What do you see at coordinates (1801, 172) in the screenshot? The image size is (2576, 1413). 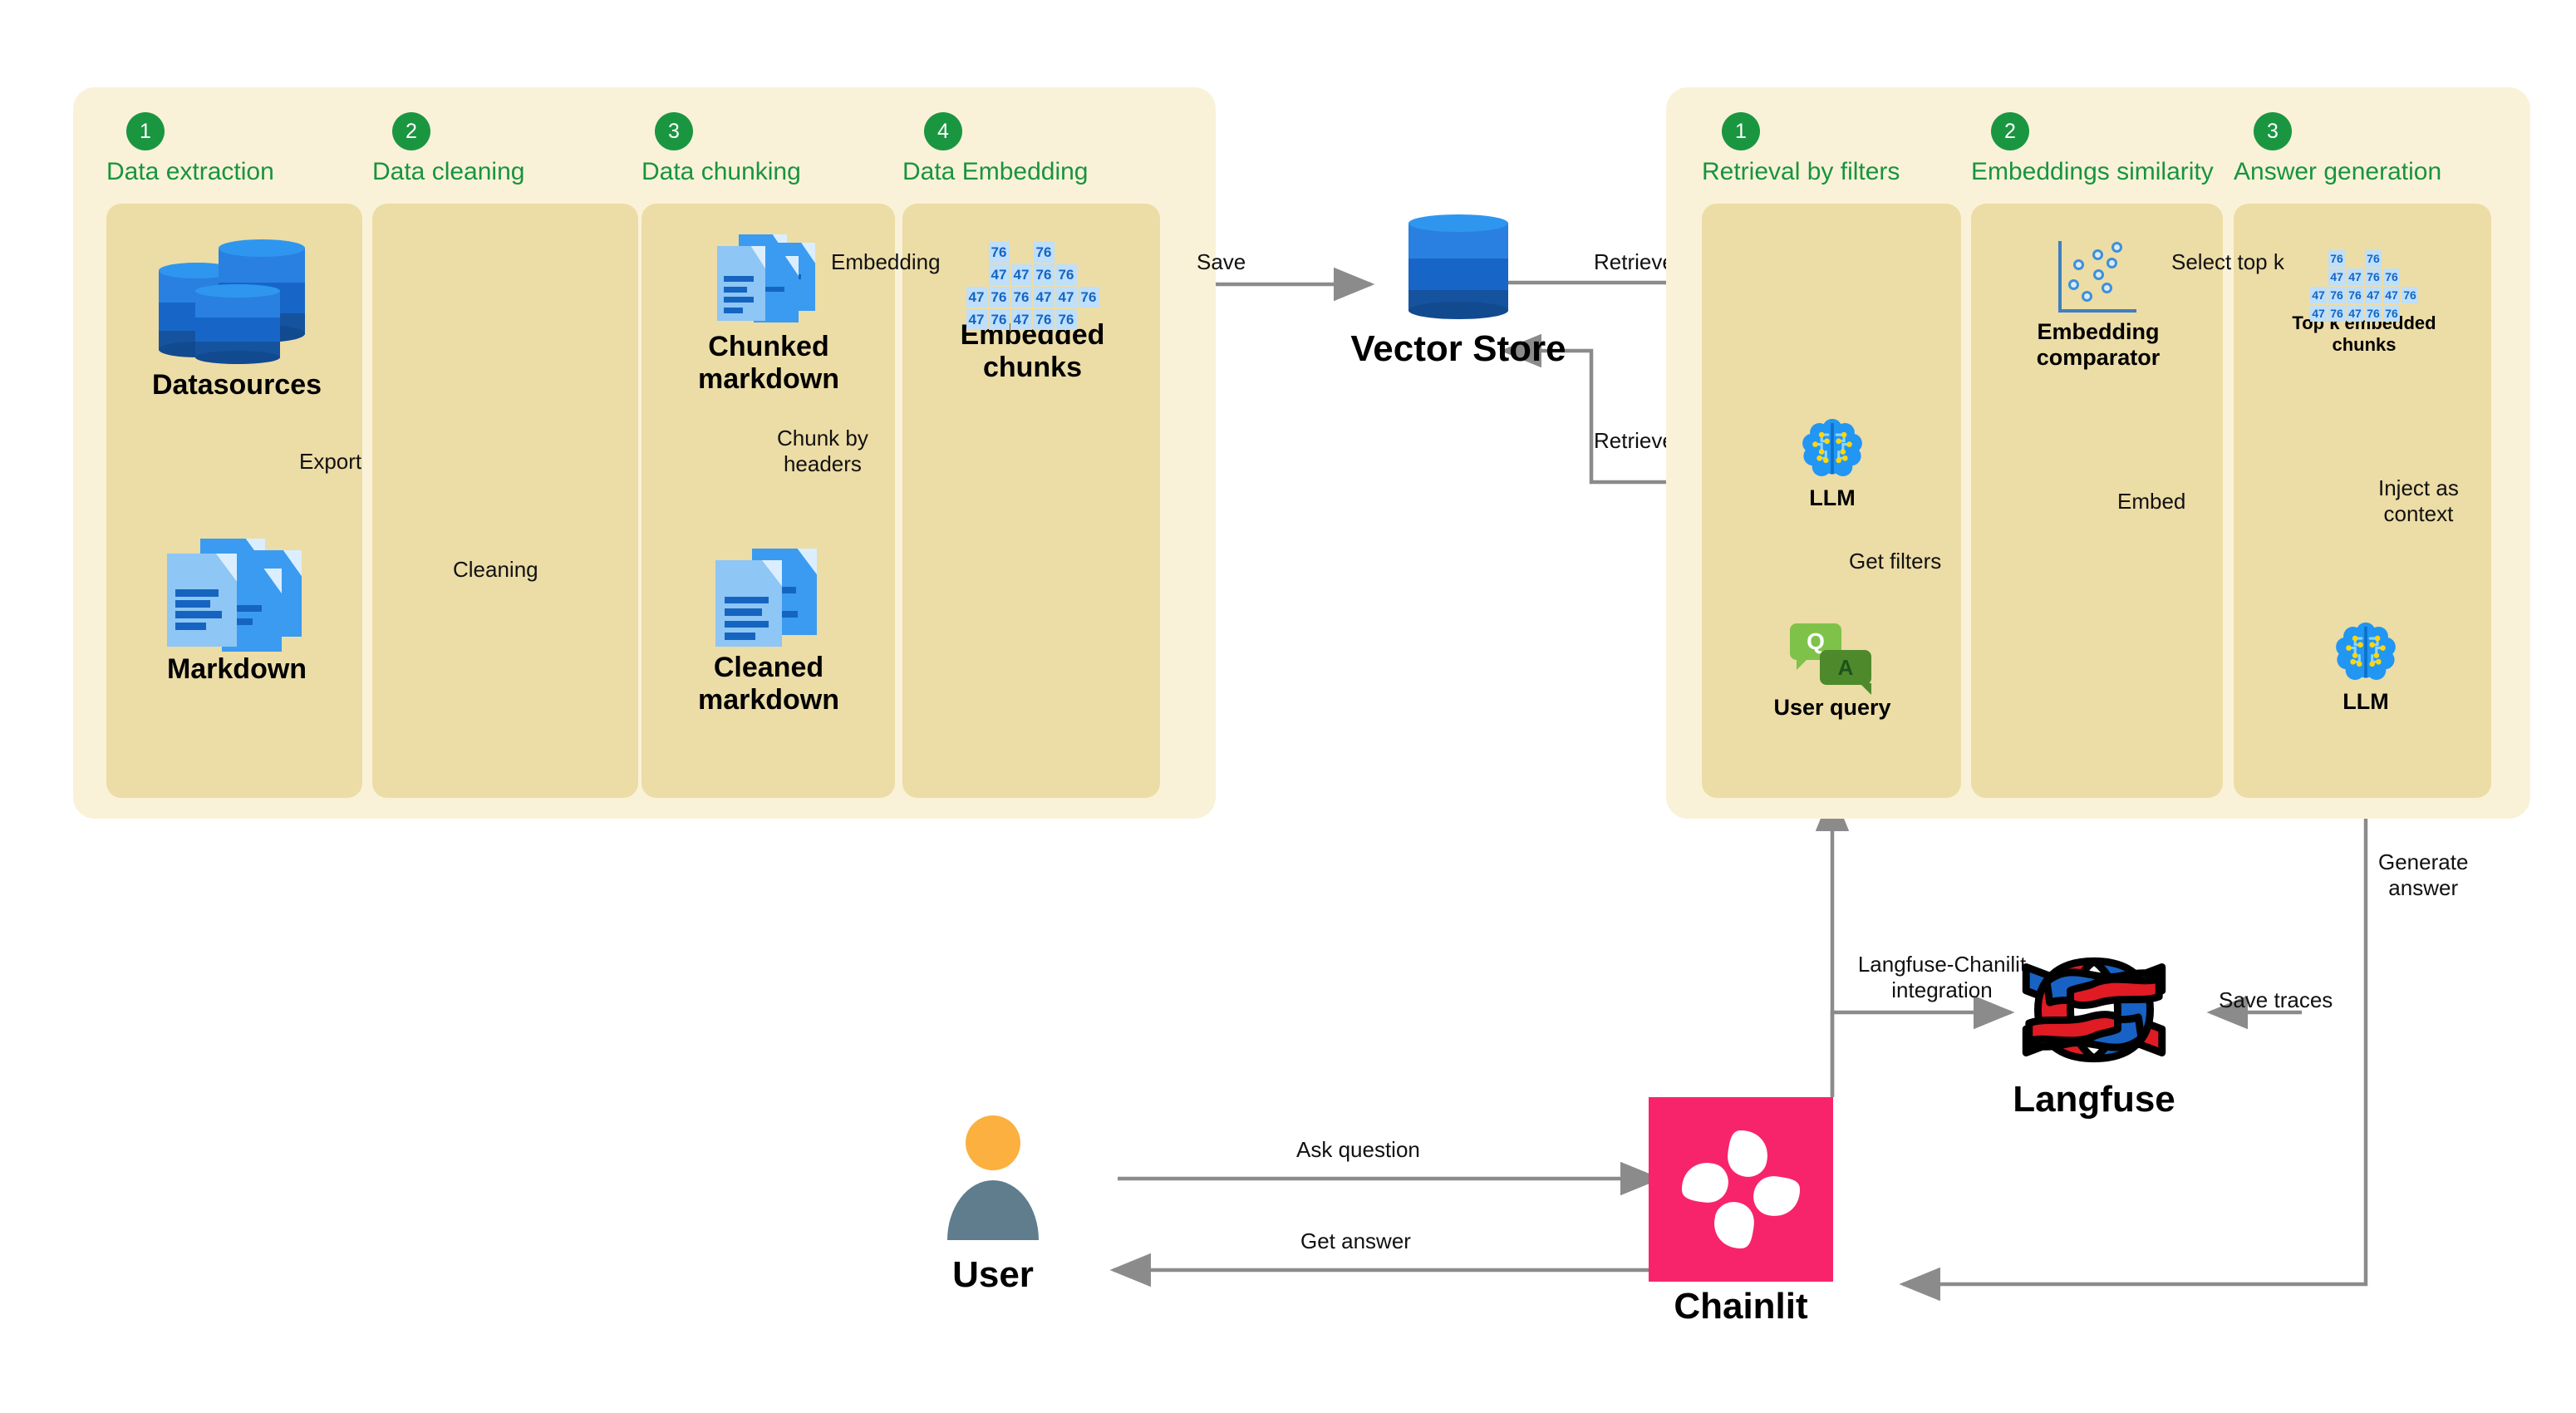 I see `step-label-retrieval-by-filters: Retrieval by filters` at bounding box center [1801, 172].